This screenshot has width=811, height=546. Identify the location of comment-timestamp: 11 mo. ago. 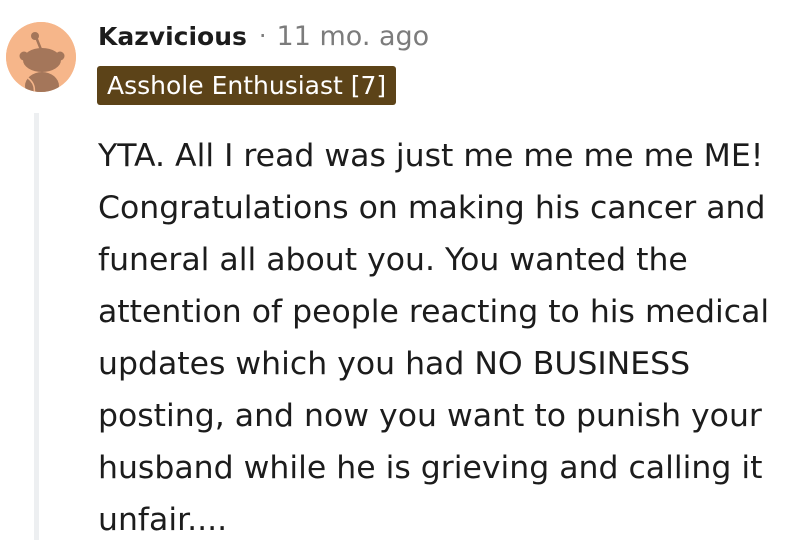
(353, 36).